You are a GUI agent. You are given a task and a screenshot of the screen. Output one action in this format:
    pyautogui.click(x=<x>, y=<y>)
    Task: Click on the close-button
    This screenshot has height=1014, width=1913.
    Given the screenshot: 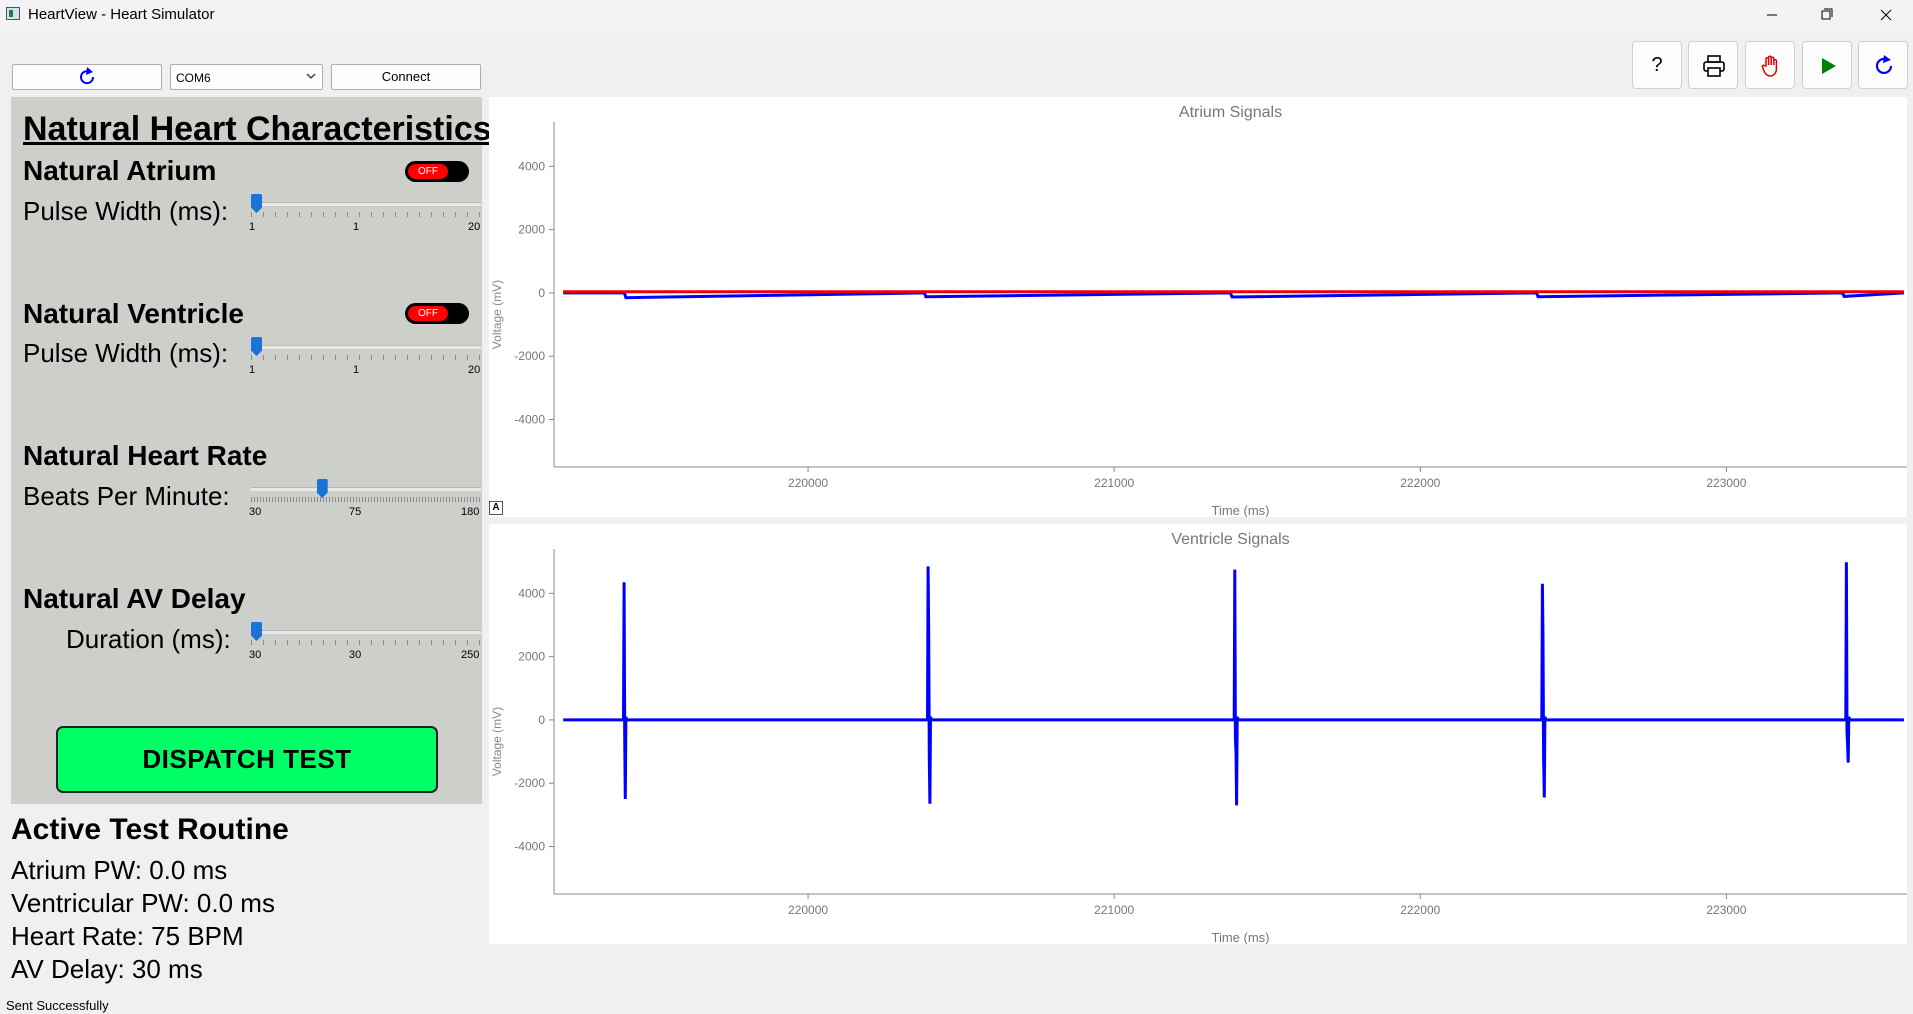 What is the action you would take?
    pyautogui.click(x=1886, y=15)
    